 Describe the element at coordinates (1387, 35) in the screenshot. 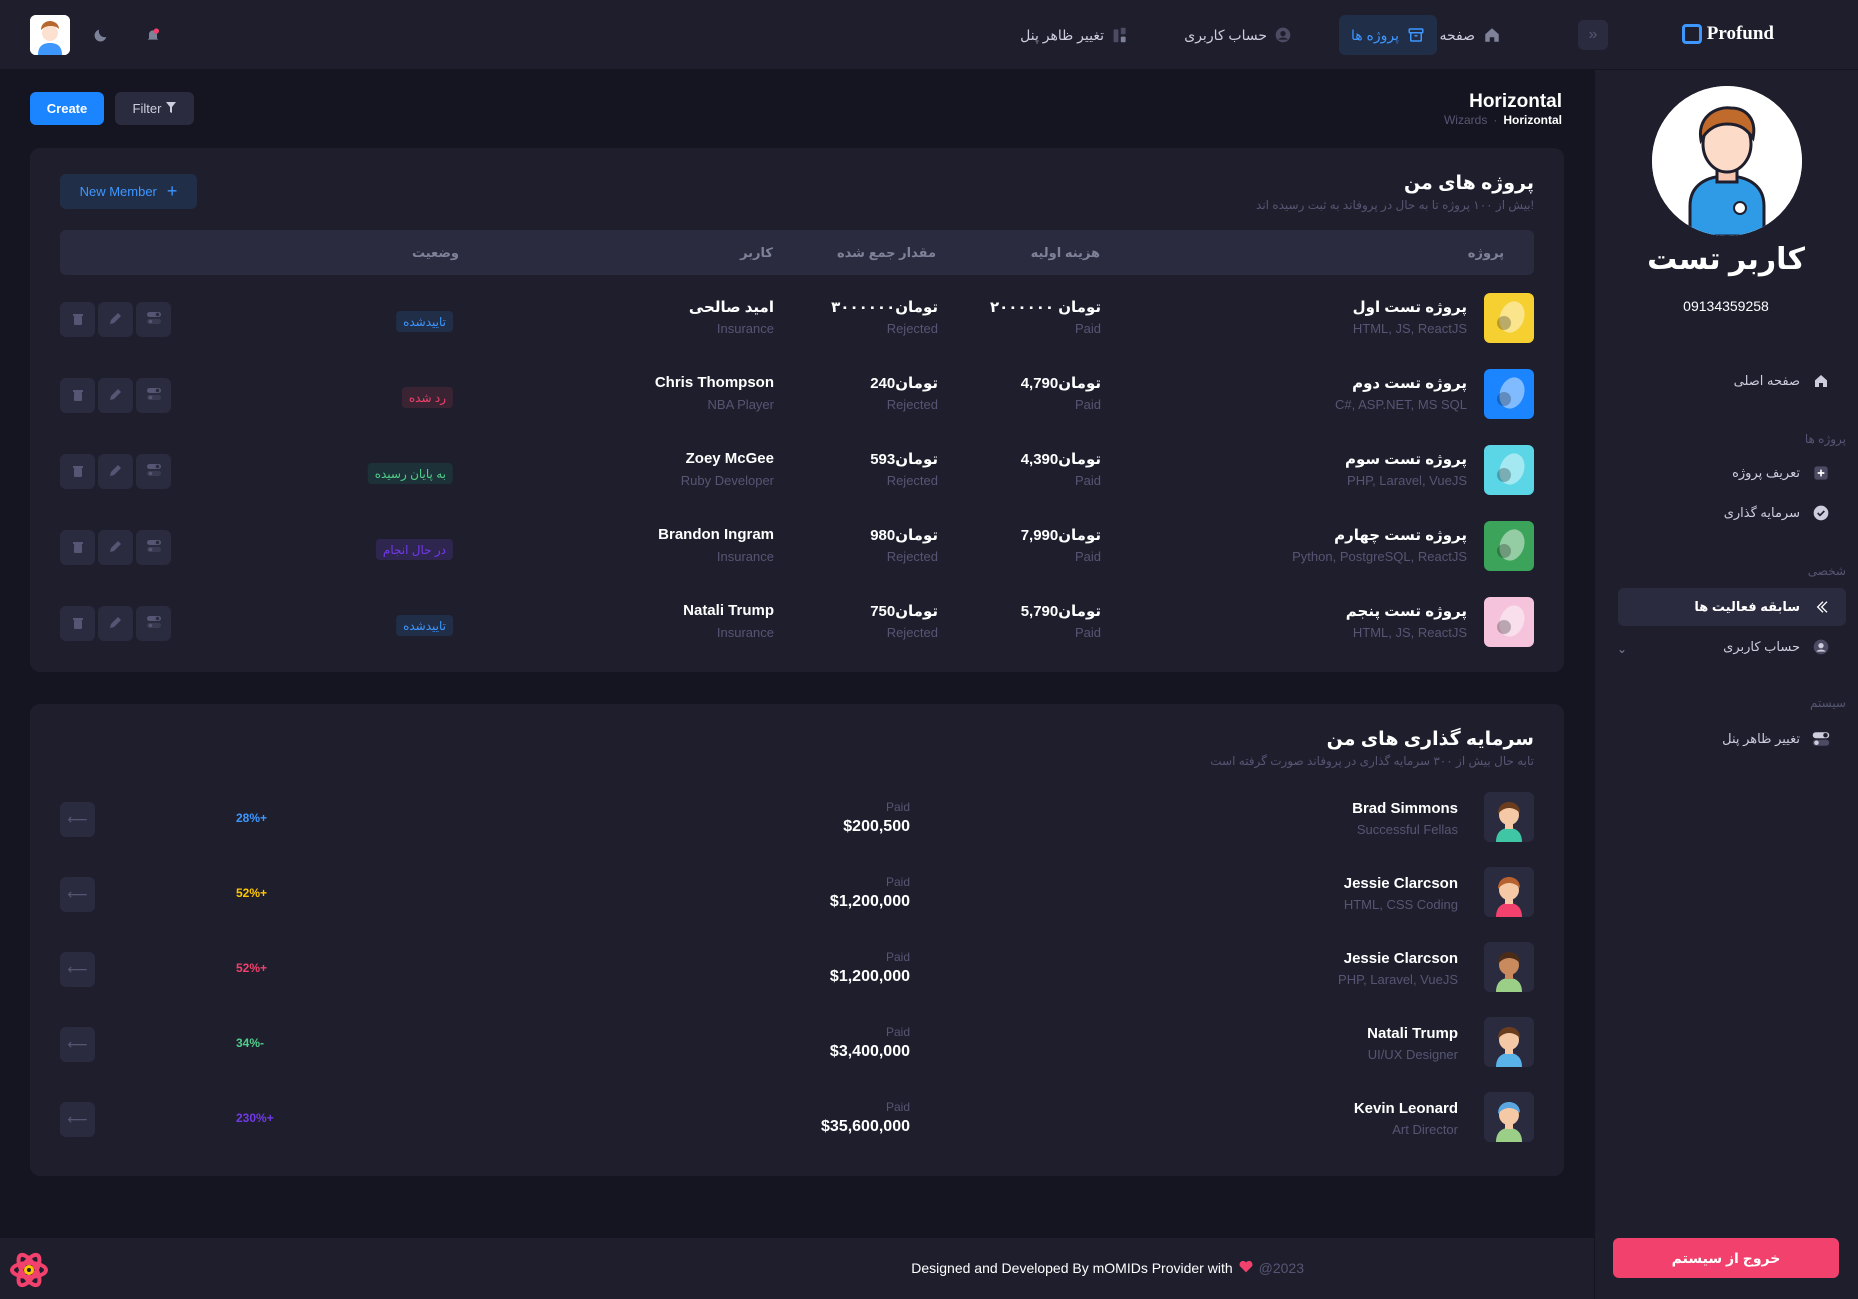

I see `nav-projects: پروژه ها` at that location.